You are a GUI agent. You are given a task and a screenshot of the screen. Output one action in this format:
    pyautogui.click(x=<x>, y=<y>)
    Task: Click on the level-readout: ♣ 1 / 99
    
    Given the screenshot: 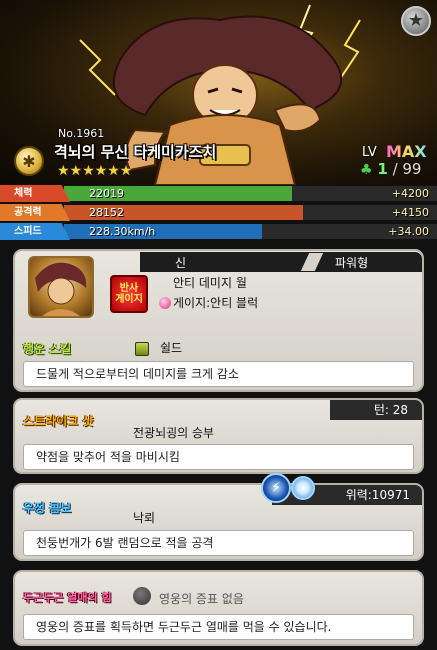 What is the action you would take?
    pyautogui.click(x=390, y=169)
    